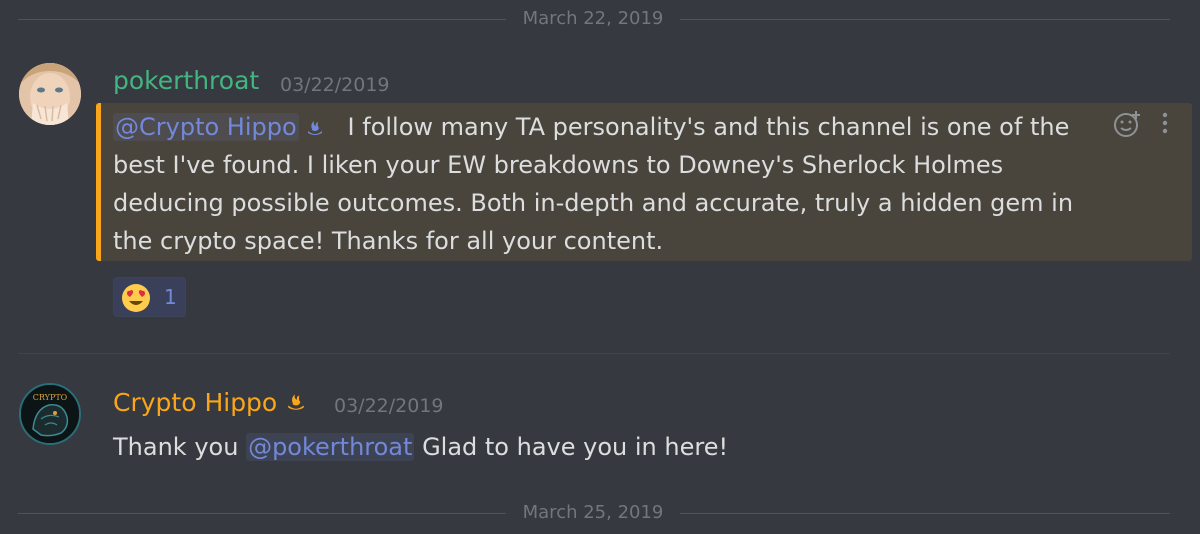 This screenshot has width=1200, height=534. What do you see at coordinates (50, 414) in the screenshot?
I see `avatar: CRYPTO` at bounding box center [50, 414].